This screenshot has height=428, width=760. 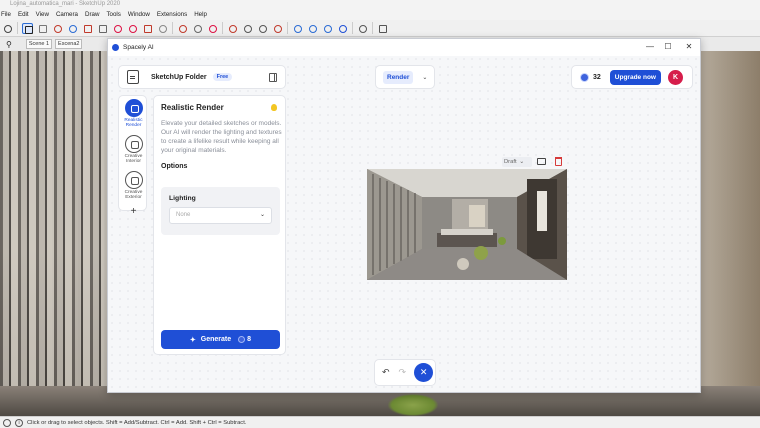 I want to click on plugin-title: Spacely AI, so click(x=138, y=47).